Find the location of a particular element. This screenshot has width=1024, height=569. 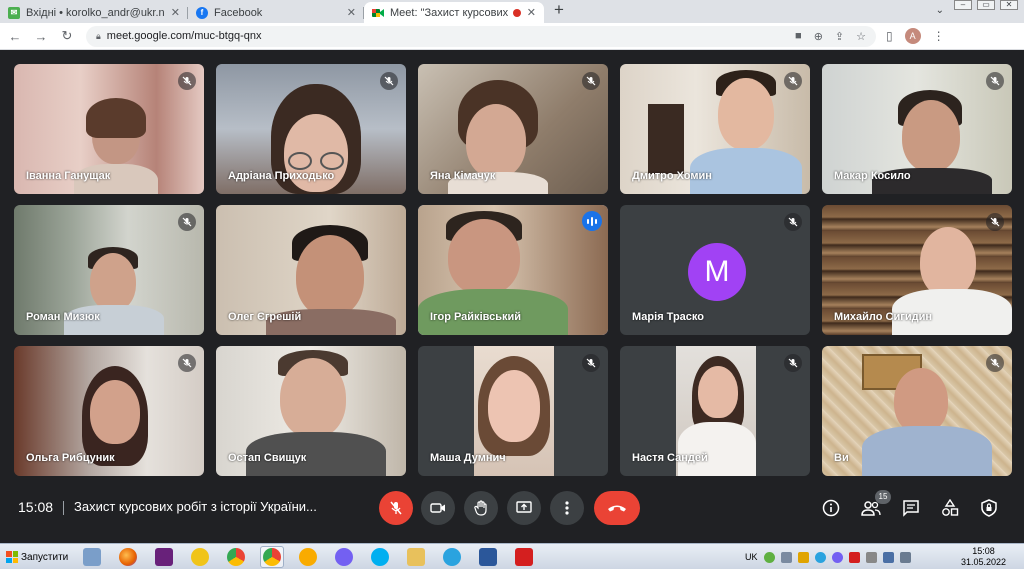

chat-button is located at coordinates (911, 508).